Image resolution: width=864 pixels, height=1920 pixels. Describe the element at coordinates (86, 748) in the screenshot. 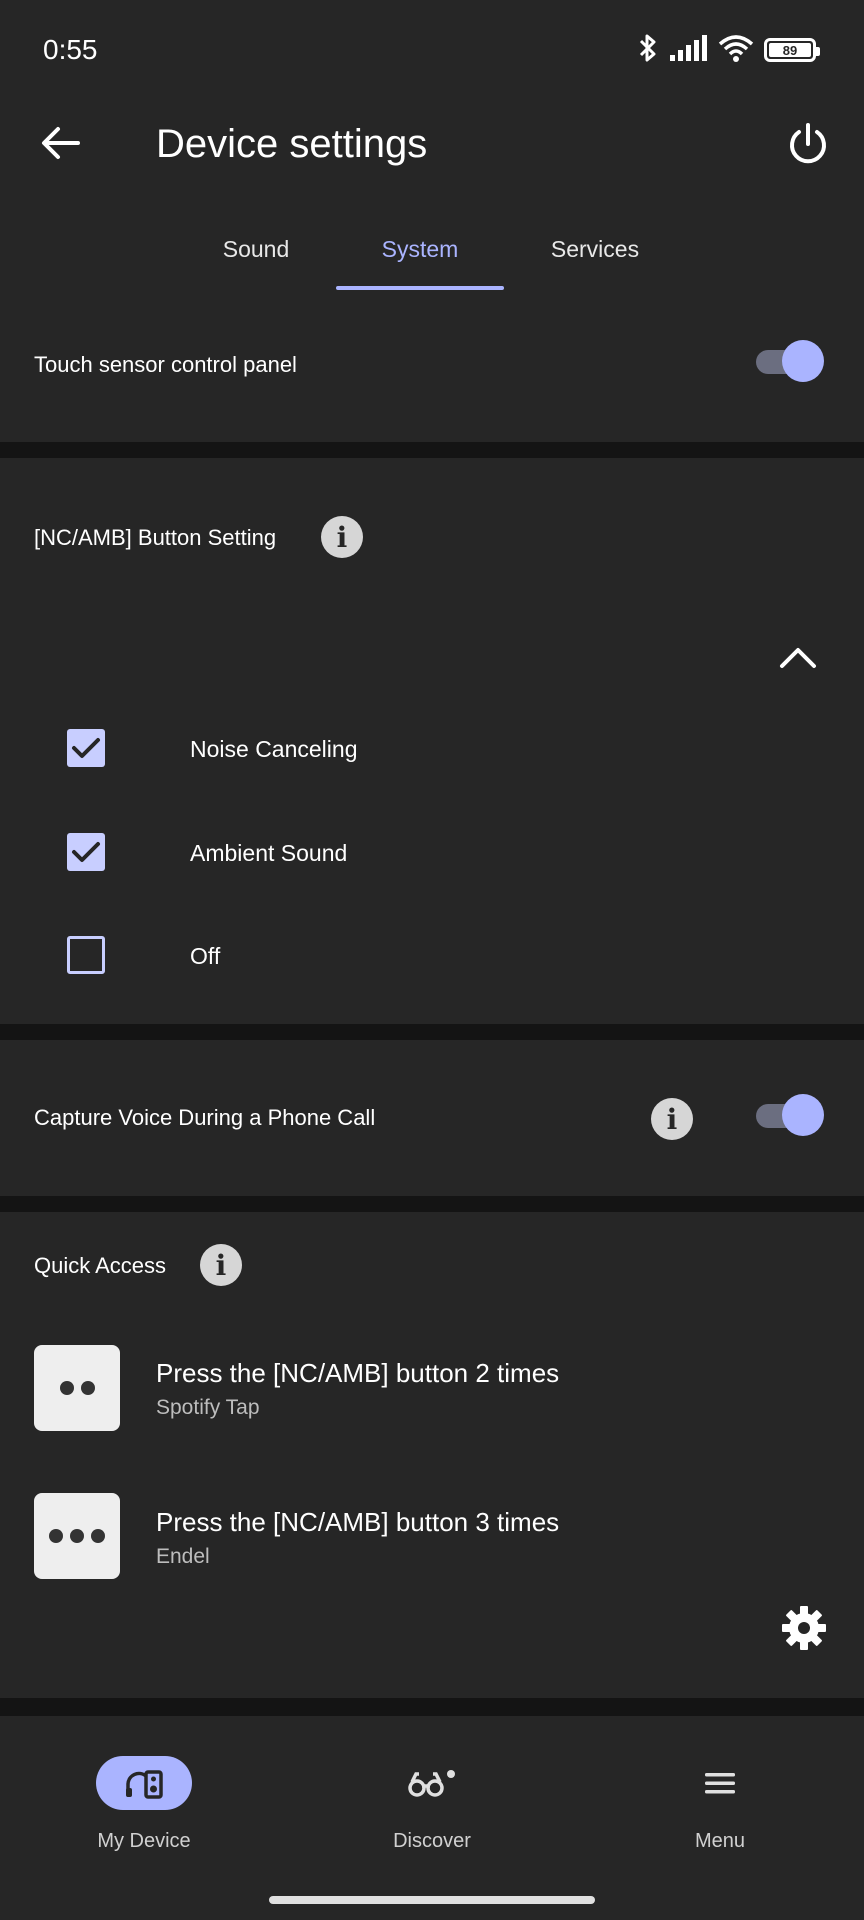

I see `noise-canceling-checkbox` at that location.